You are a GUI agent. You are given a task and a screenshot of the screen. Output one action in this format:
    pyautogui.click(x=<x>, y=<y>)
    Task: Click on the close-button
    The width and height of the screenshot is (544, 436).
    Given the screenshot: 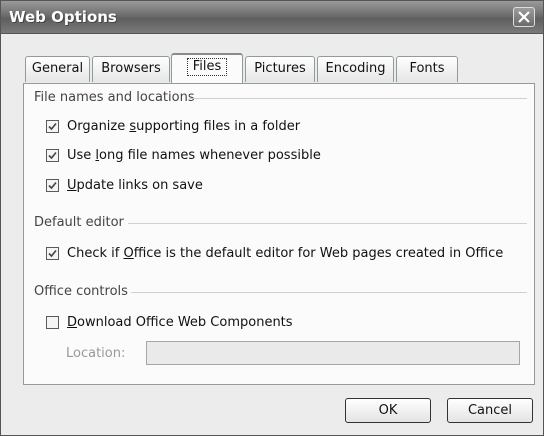 What is the action you would take?
    pyautogui.click(x=524, y=17)
    